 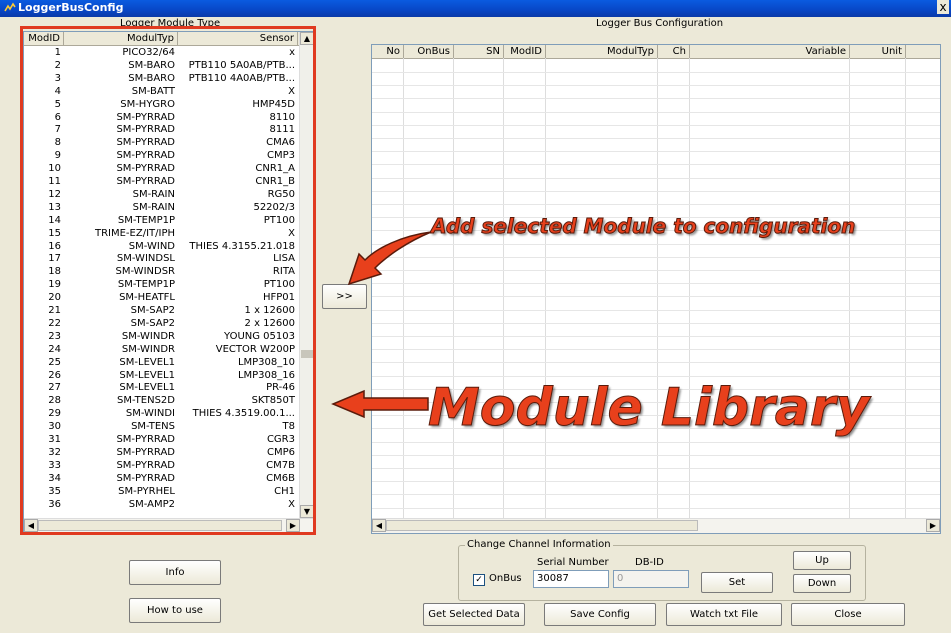 What do you see at coordinates (238, 38) in the screenshot?
I see `column-header-sensor: Sensor` at bounding box center [238, 38].